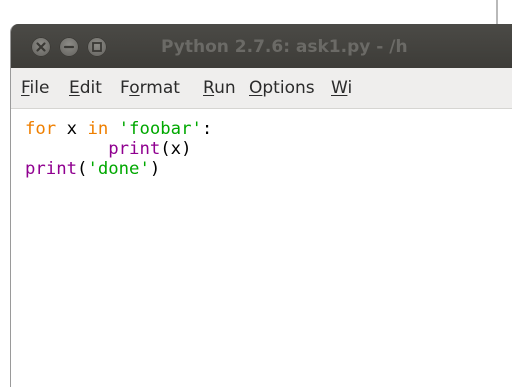  What do you see at coordinates (93, 169) in the screenshot?
I see `code-line: print('done')` at bounding box center [93, 169].